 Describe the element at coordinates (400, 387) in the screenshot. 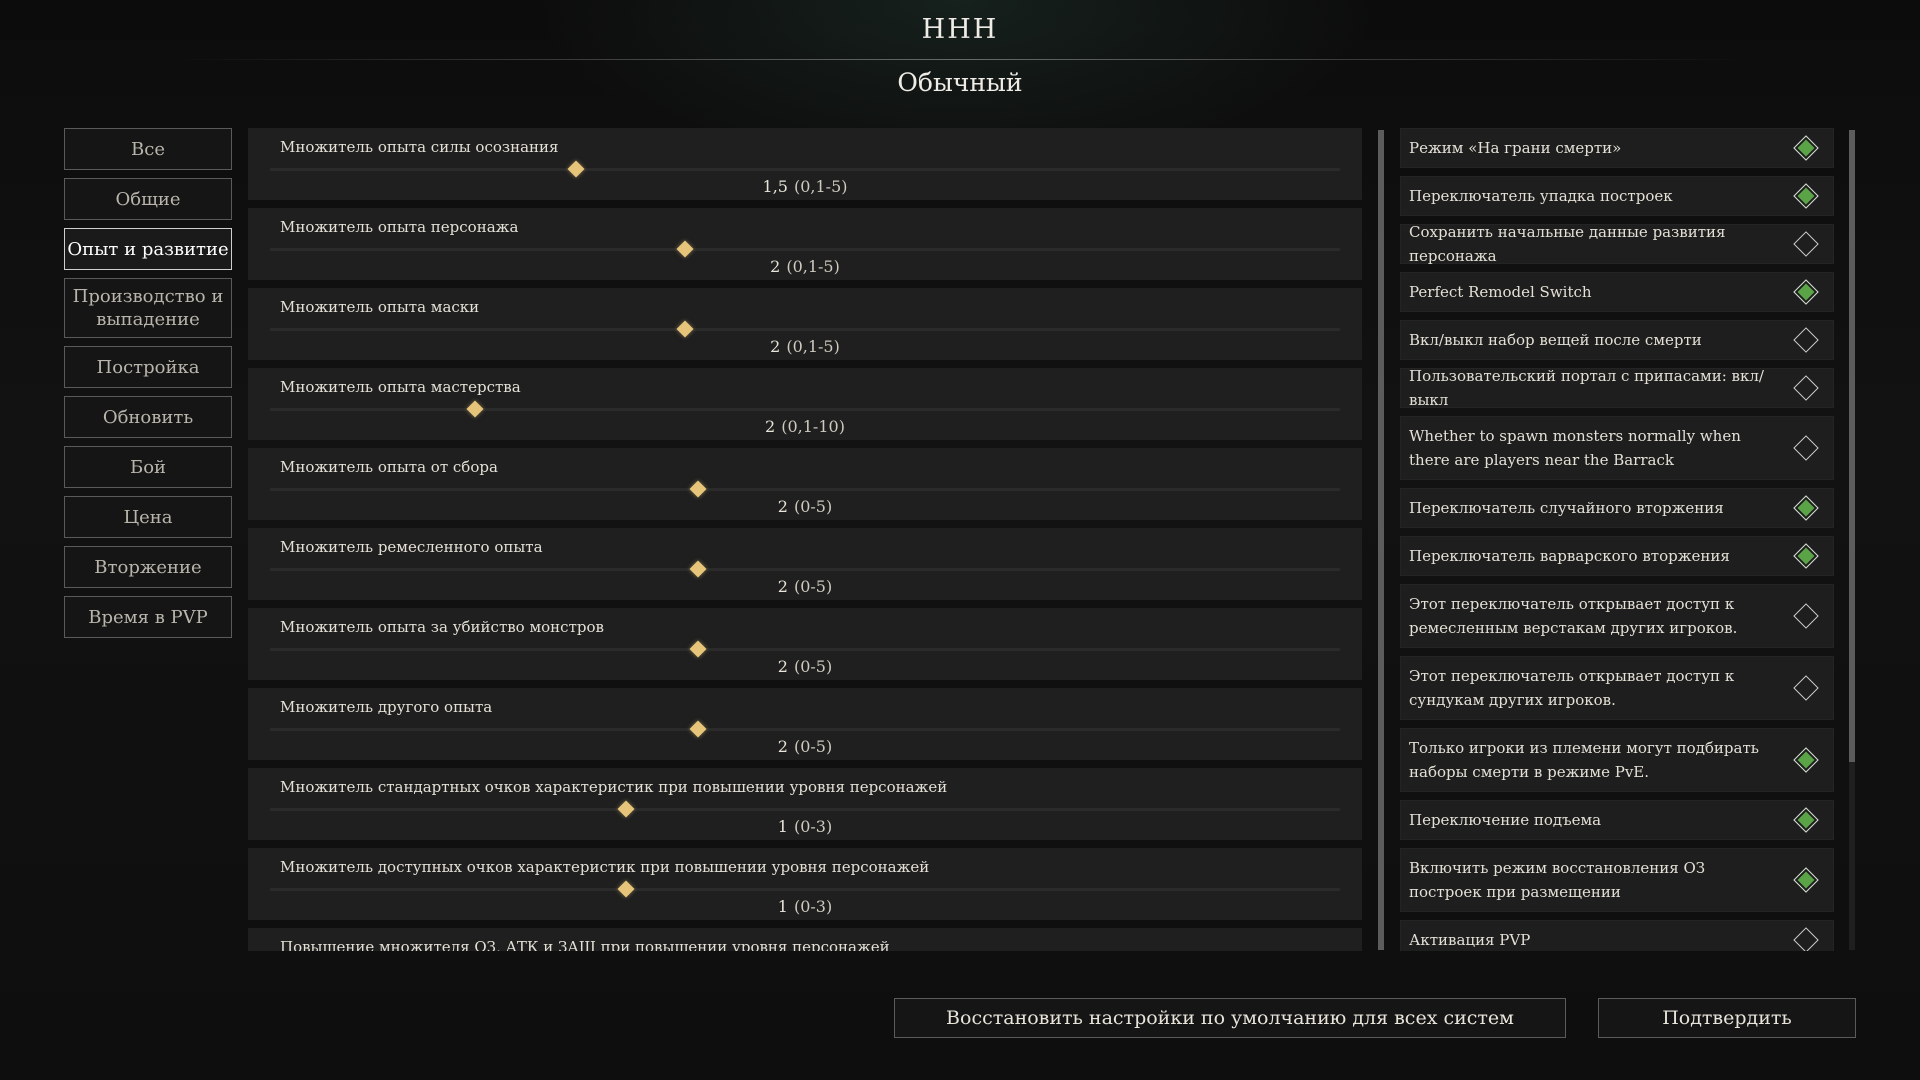

I see `slider-label: Множитель опыта мастерства` at that location.